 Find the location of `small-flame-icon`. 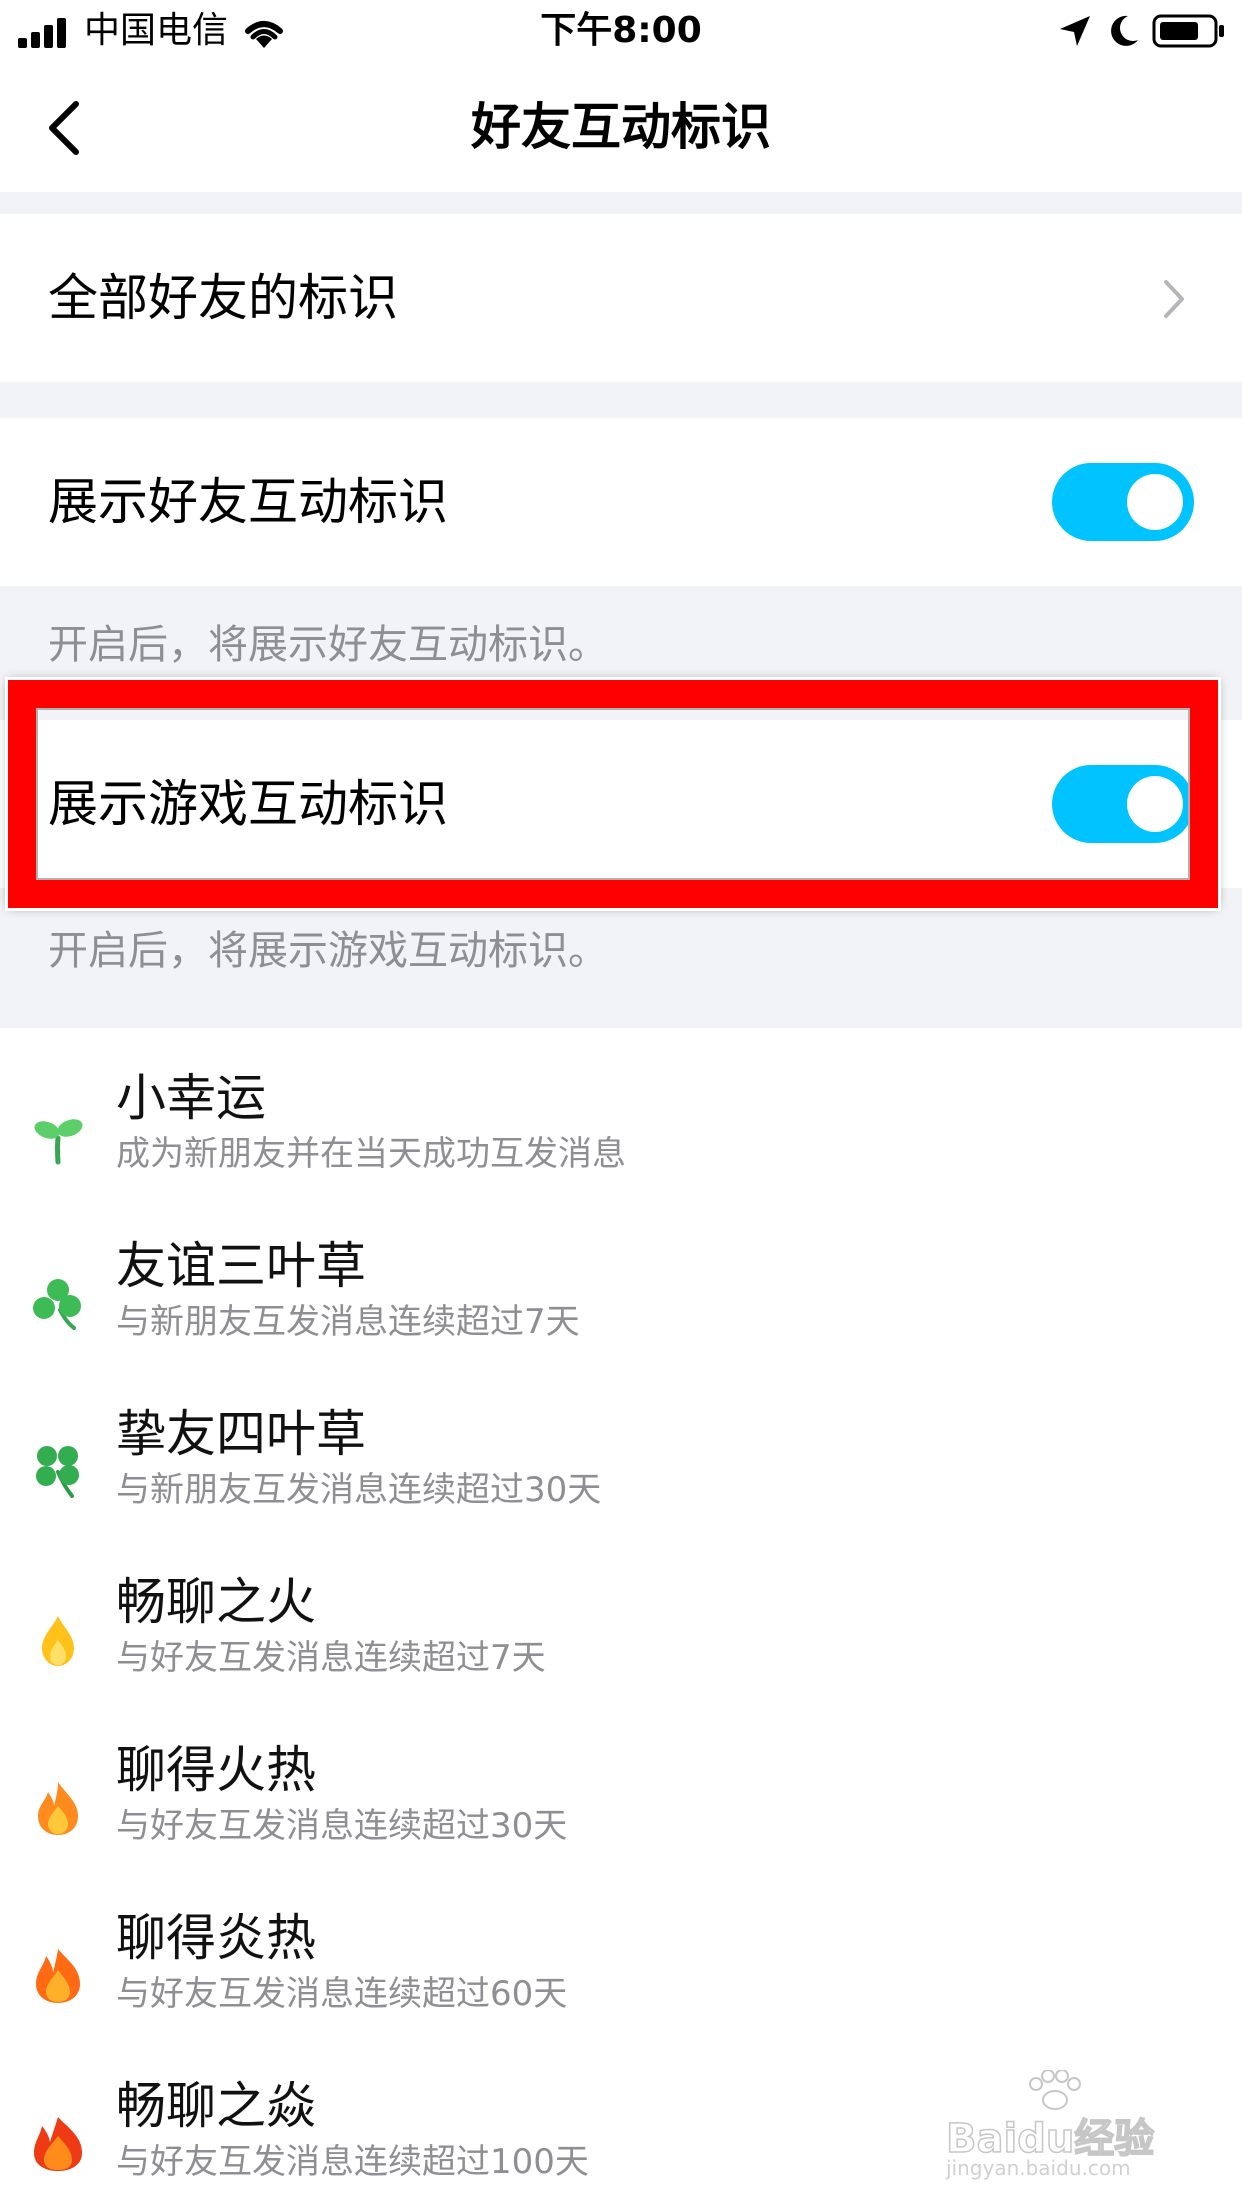

small-flame-icon is located at coordinates (58, 1641).